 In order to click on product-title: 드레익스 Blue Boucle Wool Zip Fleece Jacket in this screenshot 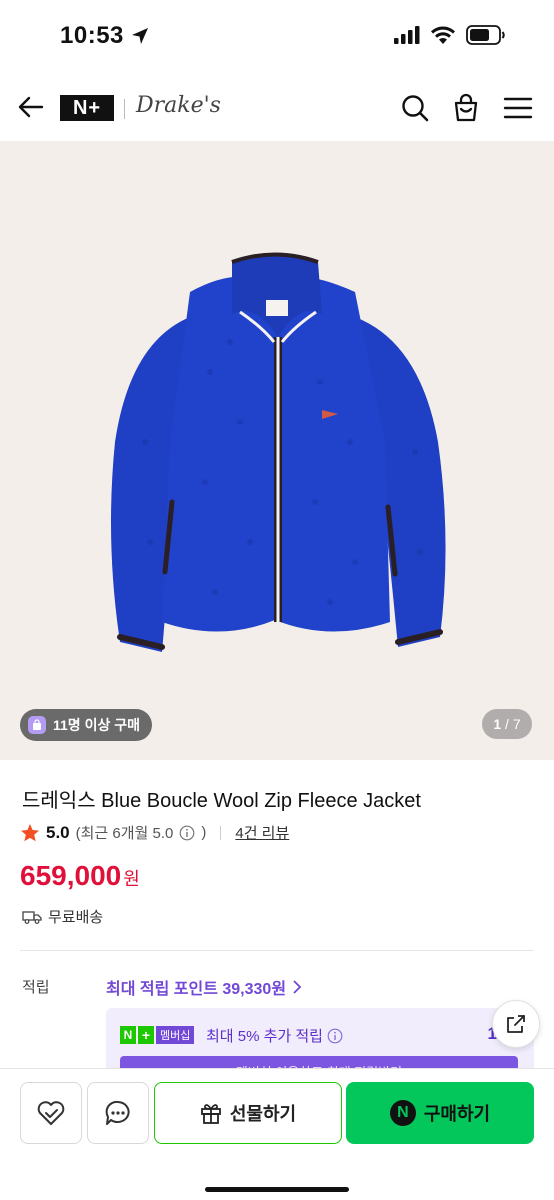, I will do `click(221, 801)`.